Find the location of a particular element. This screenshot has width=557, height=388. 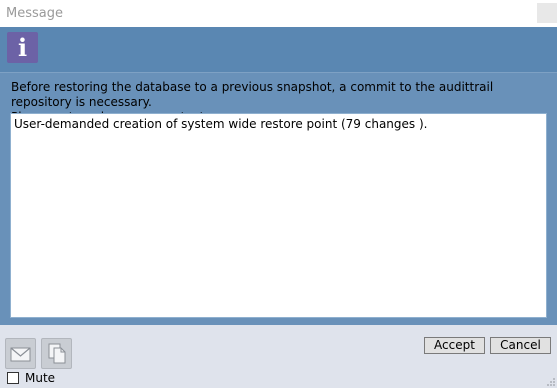

accept-button: Accept is located at coordinates (454, 345).